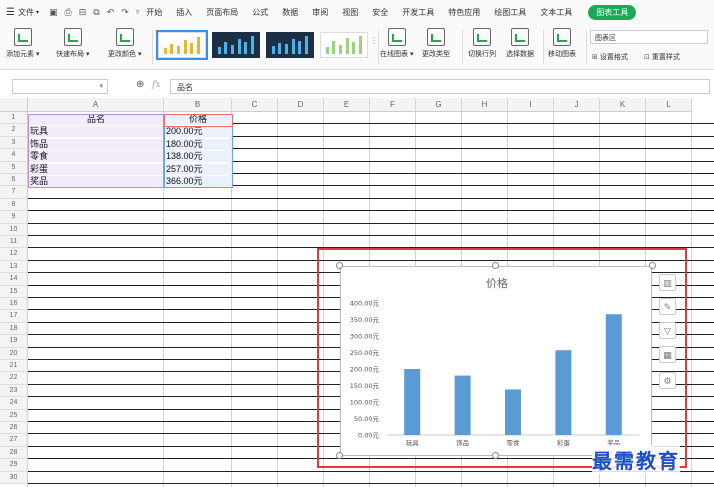 This screenshot has height=487, width=714. Describe the element at coordinates (184, 12) in the screenshot. I see `tab-insert: 插入` at that location.